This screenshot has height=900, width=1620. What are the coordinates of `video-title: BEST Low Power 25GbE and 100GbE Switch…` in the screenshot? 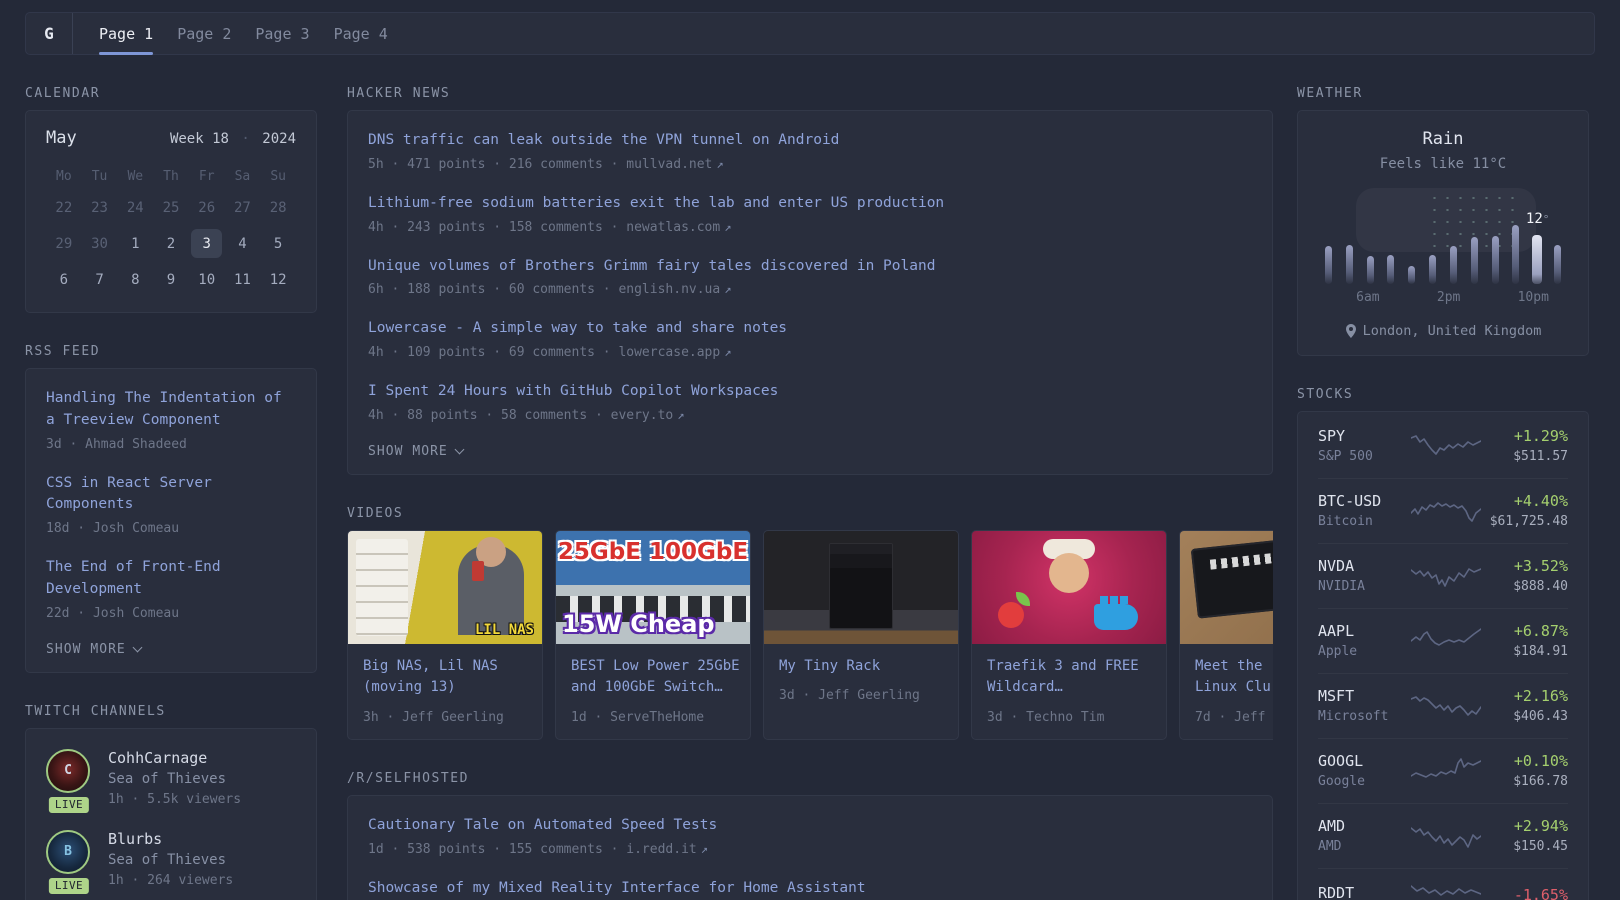 It's located at (655, 677).